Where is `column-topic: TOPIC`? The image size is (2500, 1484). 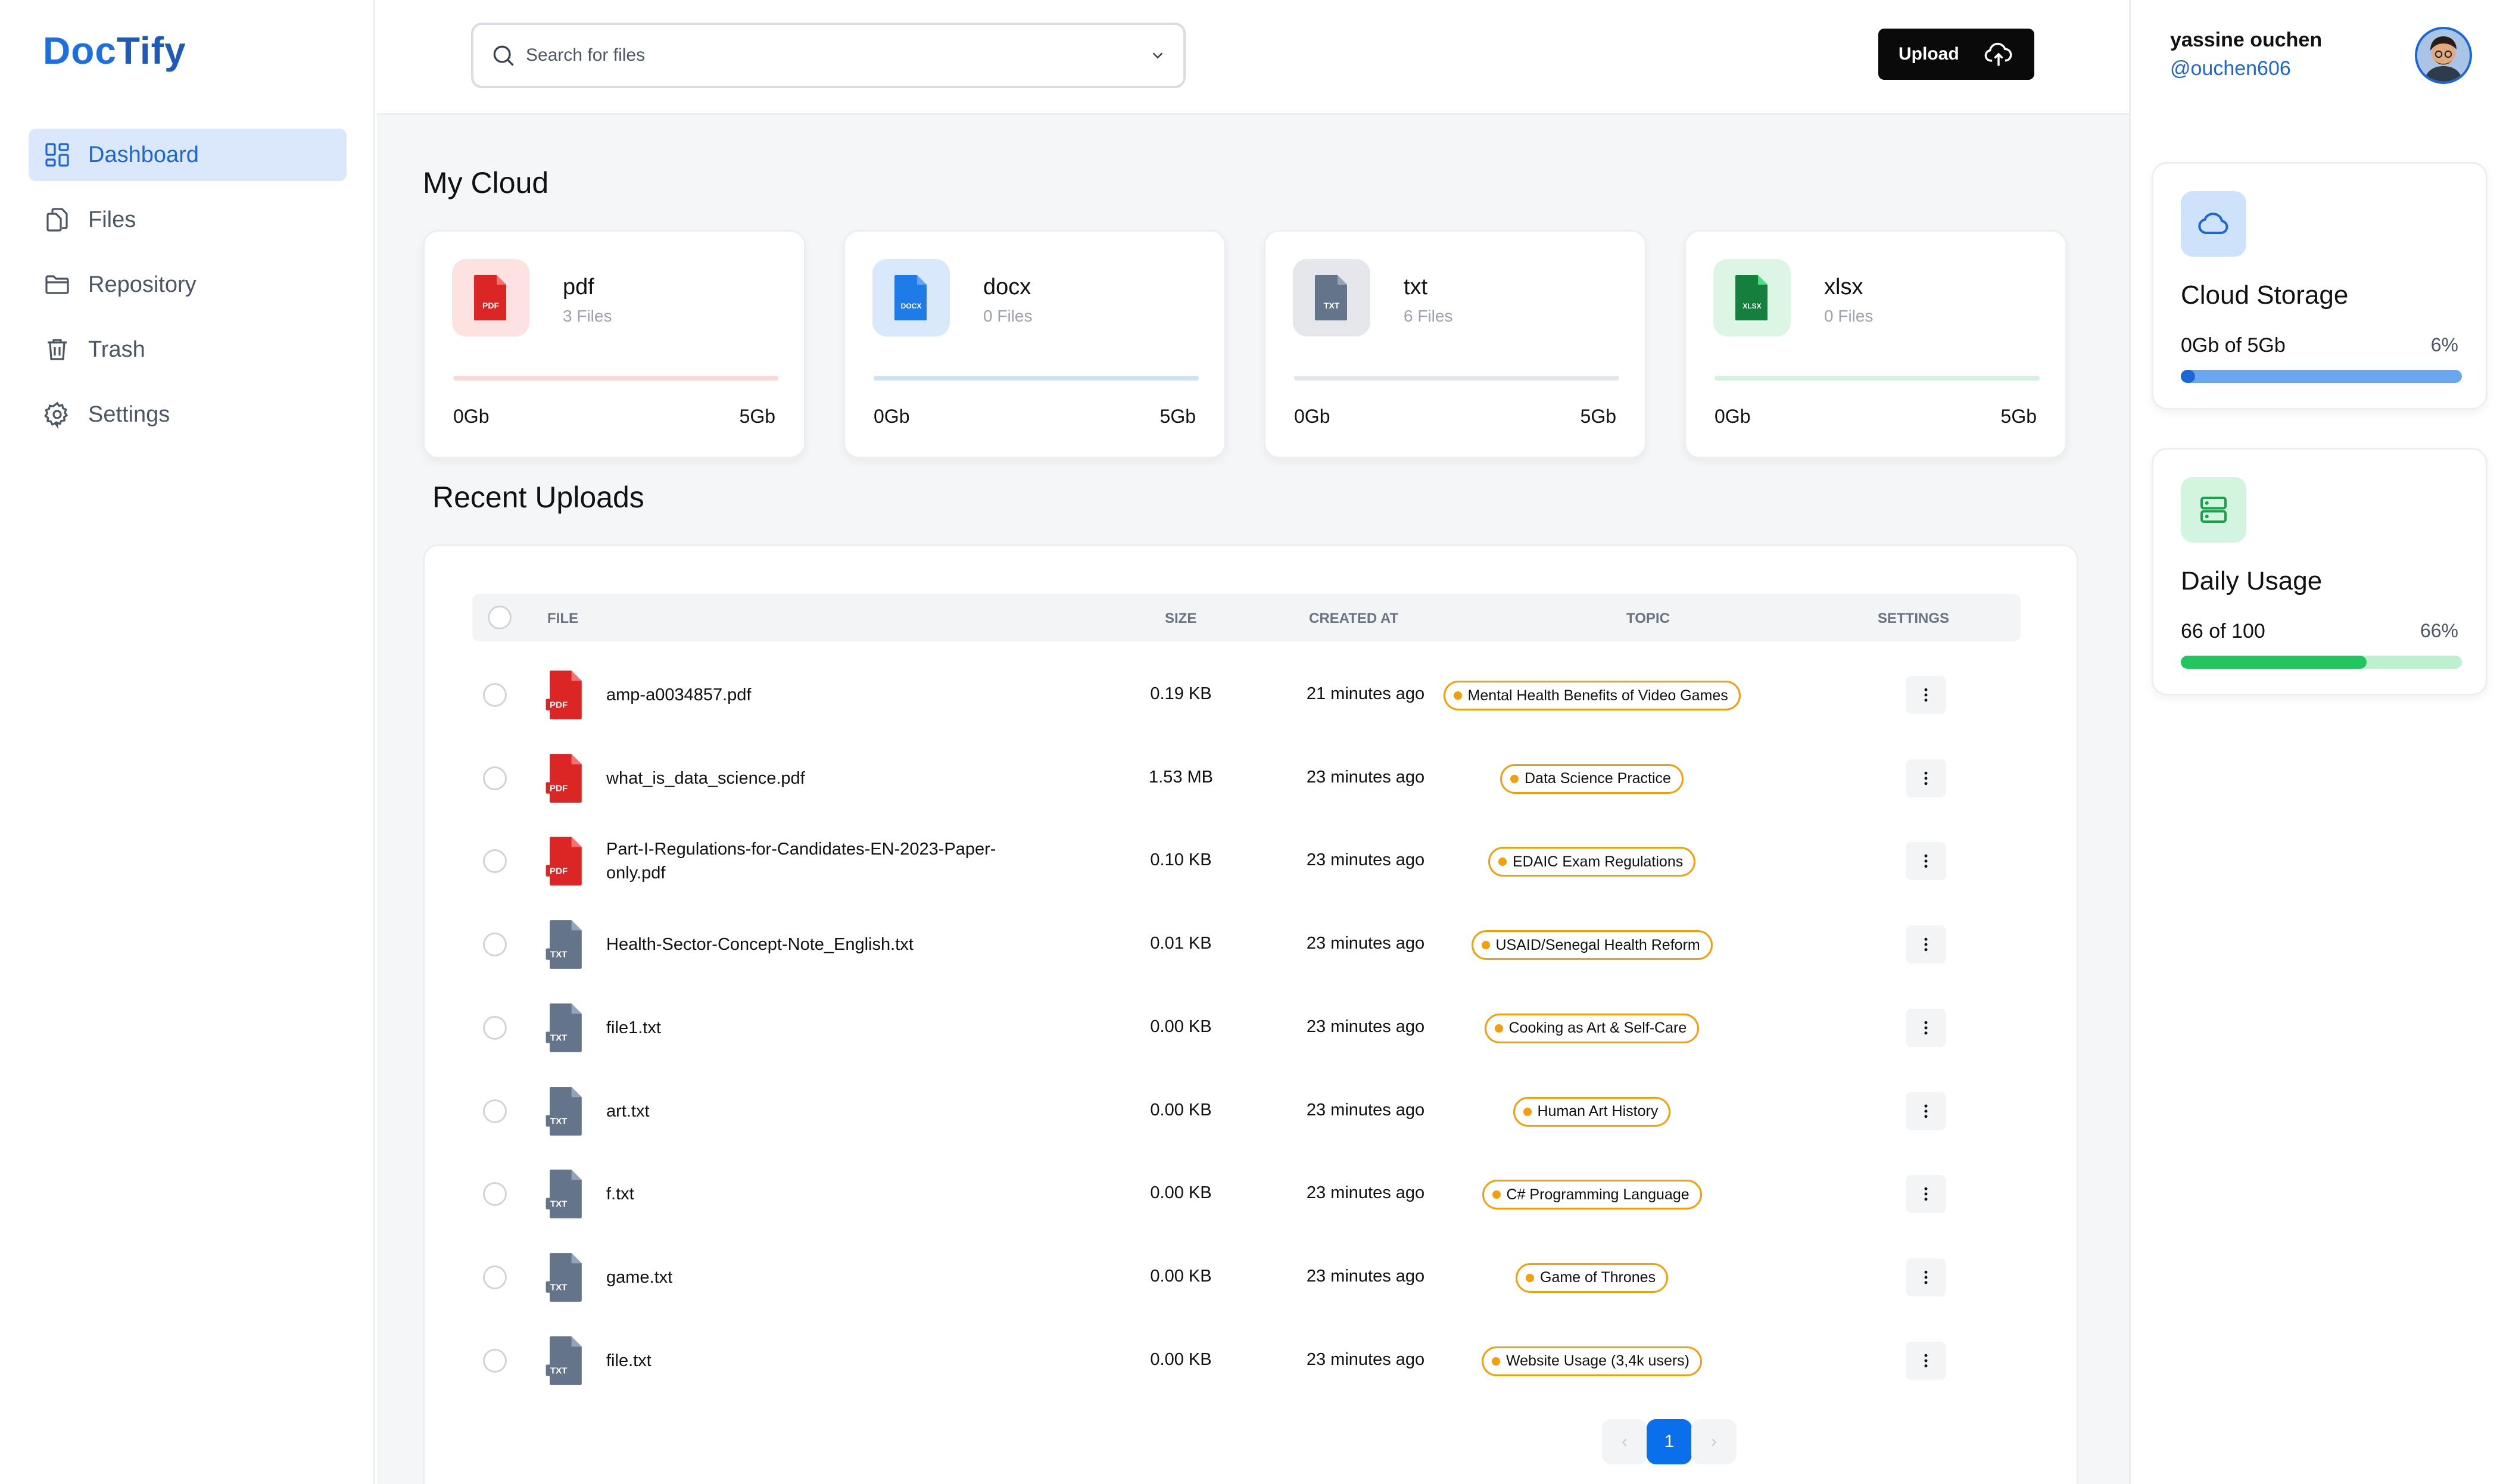 column-topic: TOPIC is located at coordinates (1648, 618).